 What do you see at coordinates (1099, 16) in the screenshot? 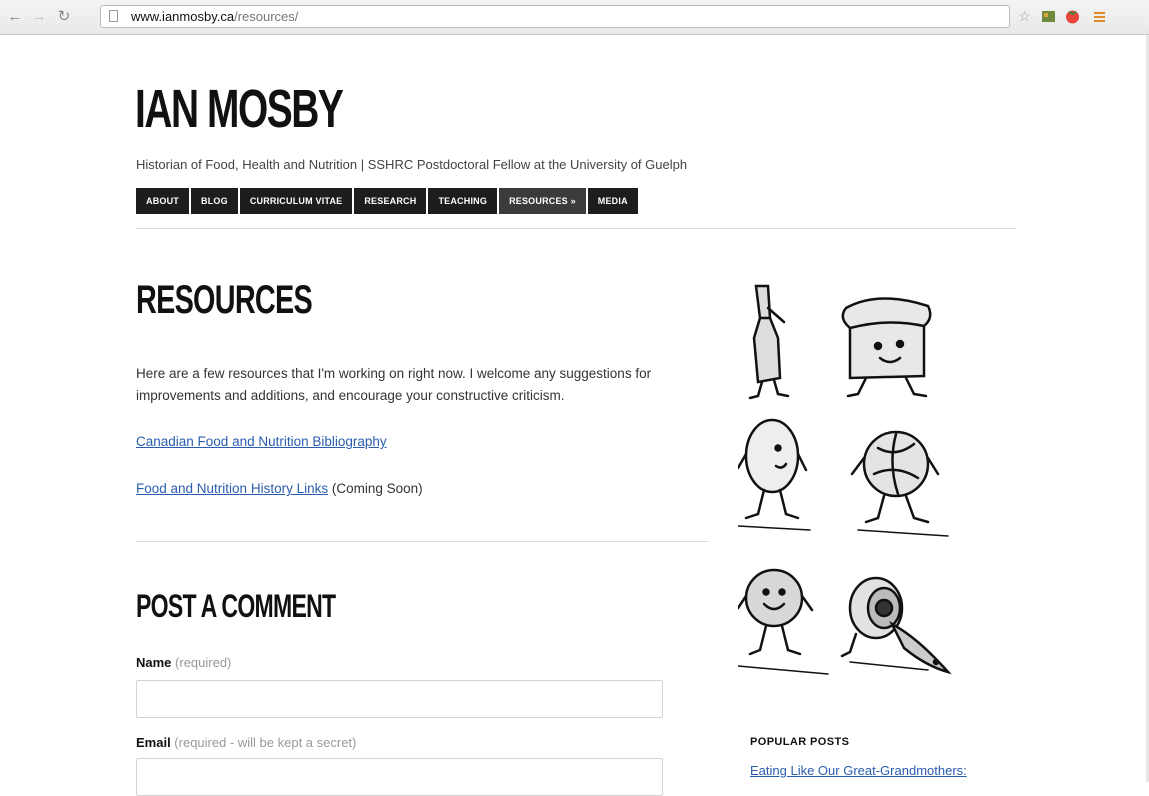
I see `menu-icon` at bounding box center [1099, 16].